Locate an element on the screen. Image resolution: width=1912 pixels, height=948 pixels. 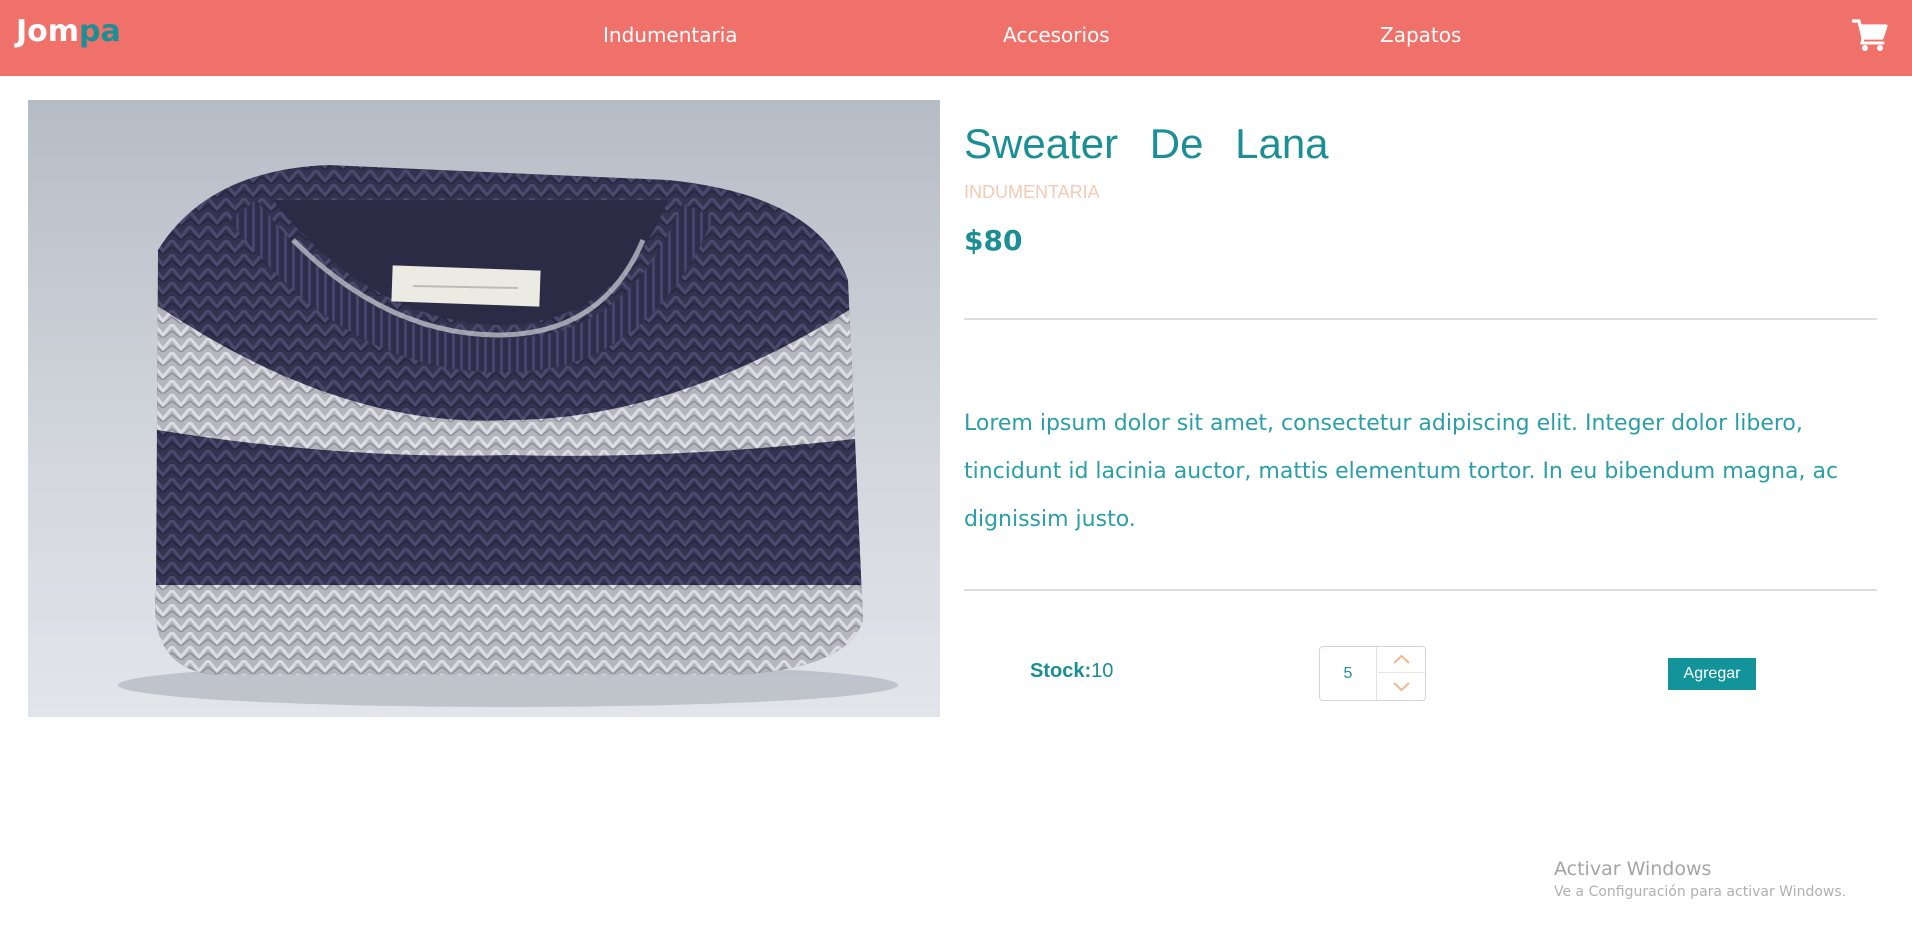
brand-part-1: Jom is located at coordinates (48, 31).